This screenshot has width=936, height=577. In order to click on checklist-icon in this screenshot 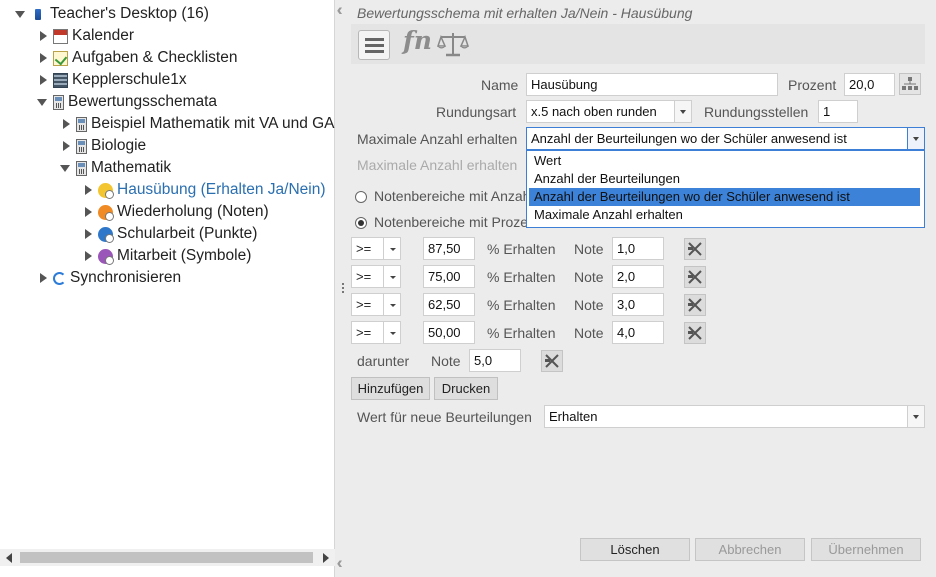, I will do `click(60, 58)`.